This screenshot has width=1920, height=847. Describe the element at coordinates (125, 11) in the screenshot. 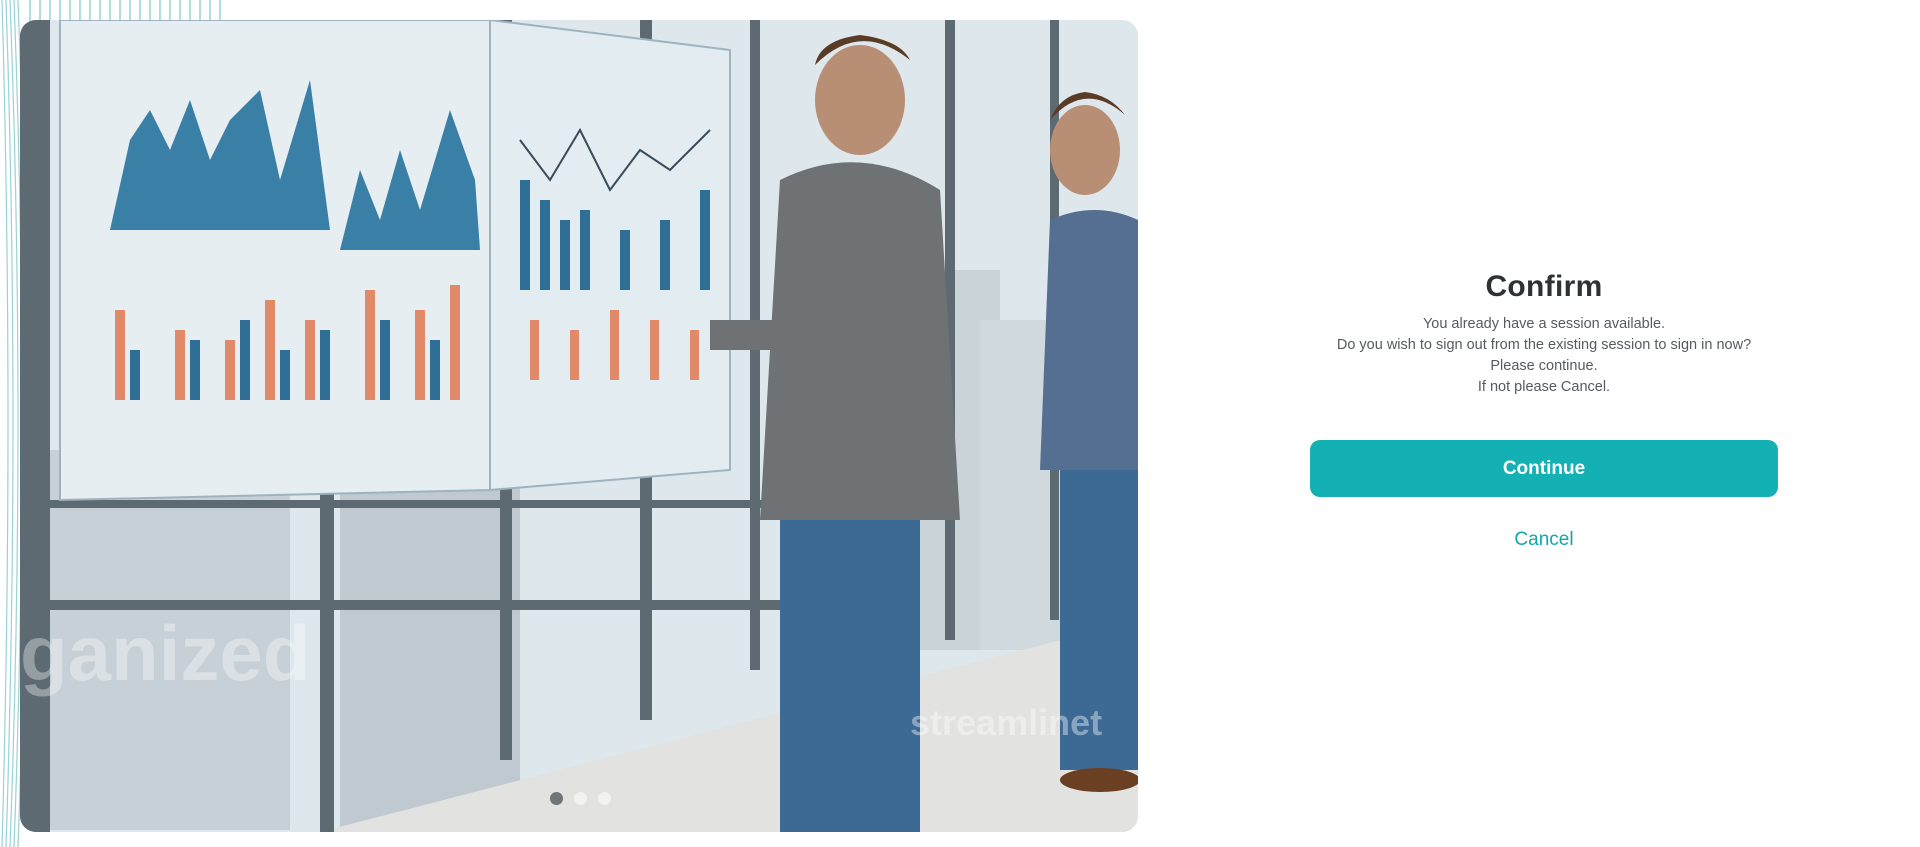

I see `decorative-top-strip` at that location.